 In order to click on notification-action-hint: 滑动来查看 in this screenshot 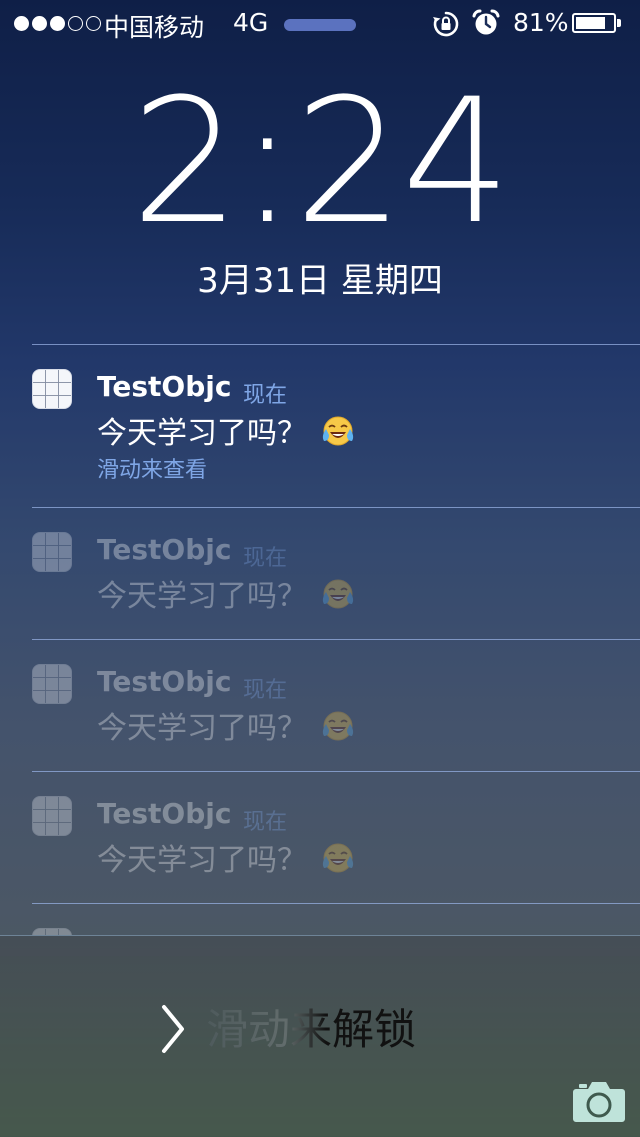, I will do `click(152, 470)`.